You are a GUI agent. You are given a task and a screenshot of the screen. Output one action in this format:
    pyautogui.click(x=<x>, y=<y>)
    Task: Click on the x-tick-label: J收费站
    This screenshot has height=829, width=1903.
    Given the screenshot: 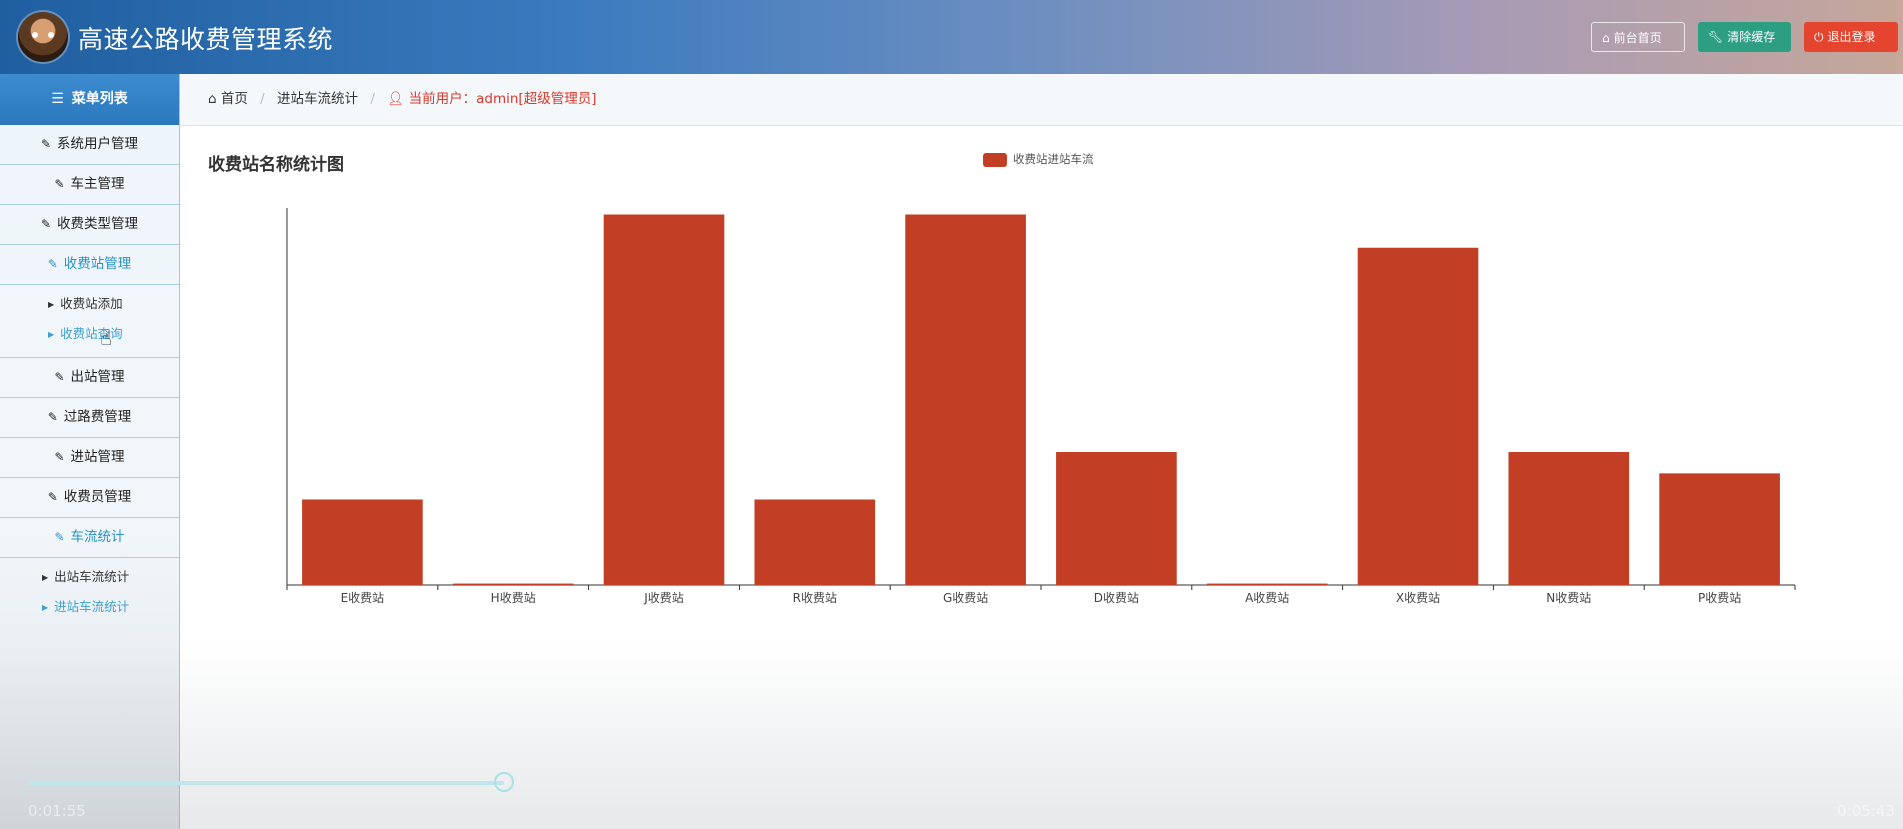 What is the action you would take?
    pyautogui.click(x=663, y=598)
    